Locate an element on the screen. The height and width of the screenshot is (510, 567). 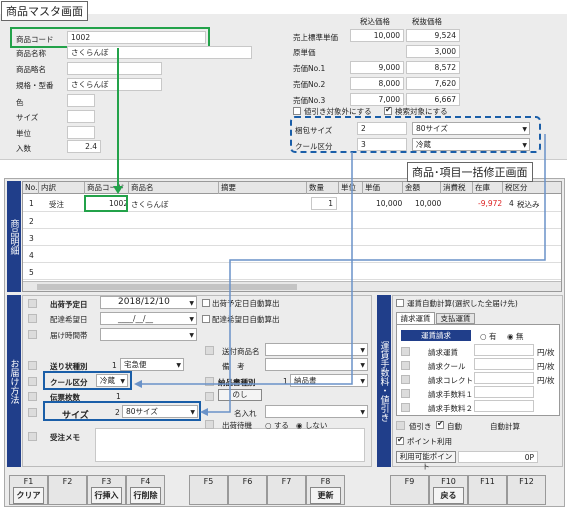
nairi-select: ▼ is located at coordinates (316, 411).